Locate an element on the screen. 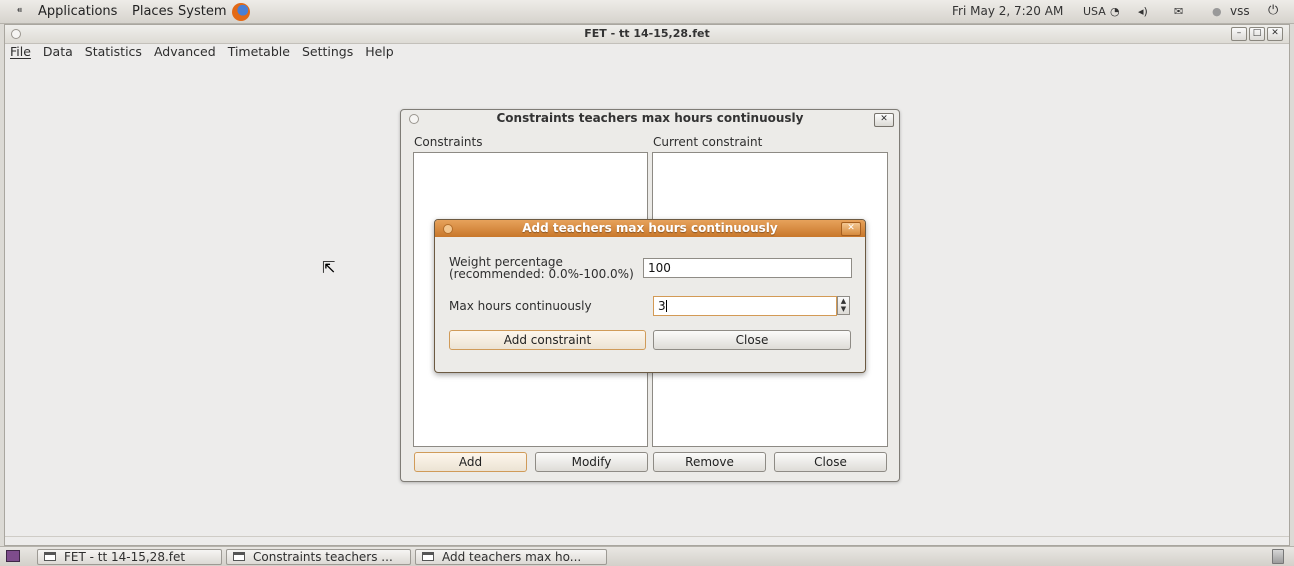 The image size is (1294, 566). firefox-icon is located at coordinates (241, 12).